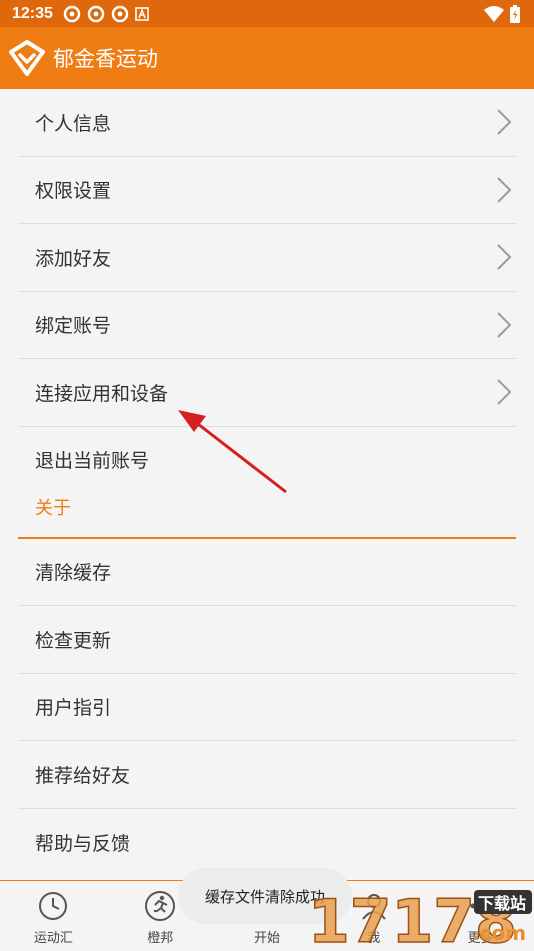 The height and width of the screenshot is (951, 534). Describe the element at coordinates (267, 190) in the screenshot. I see `menu-item-permissions: 权限设置` at that location.